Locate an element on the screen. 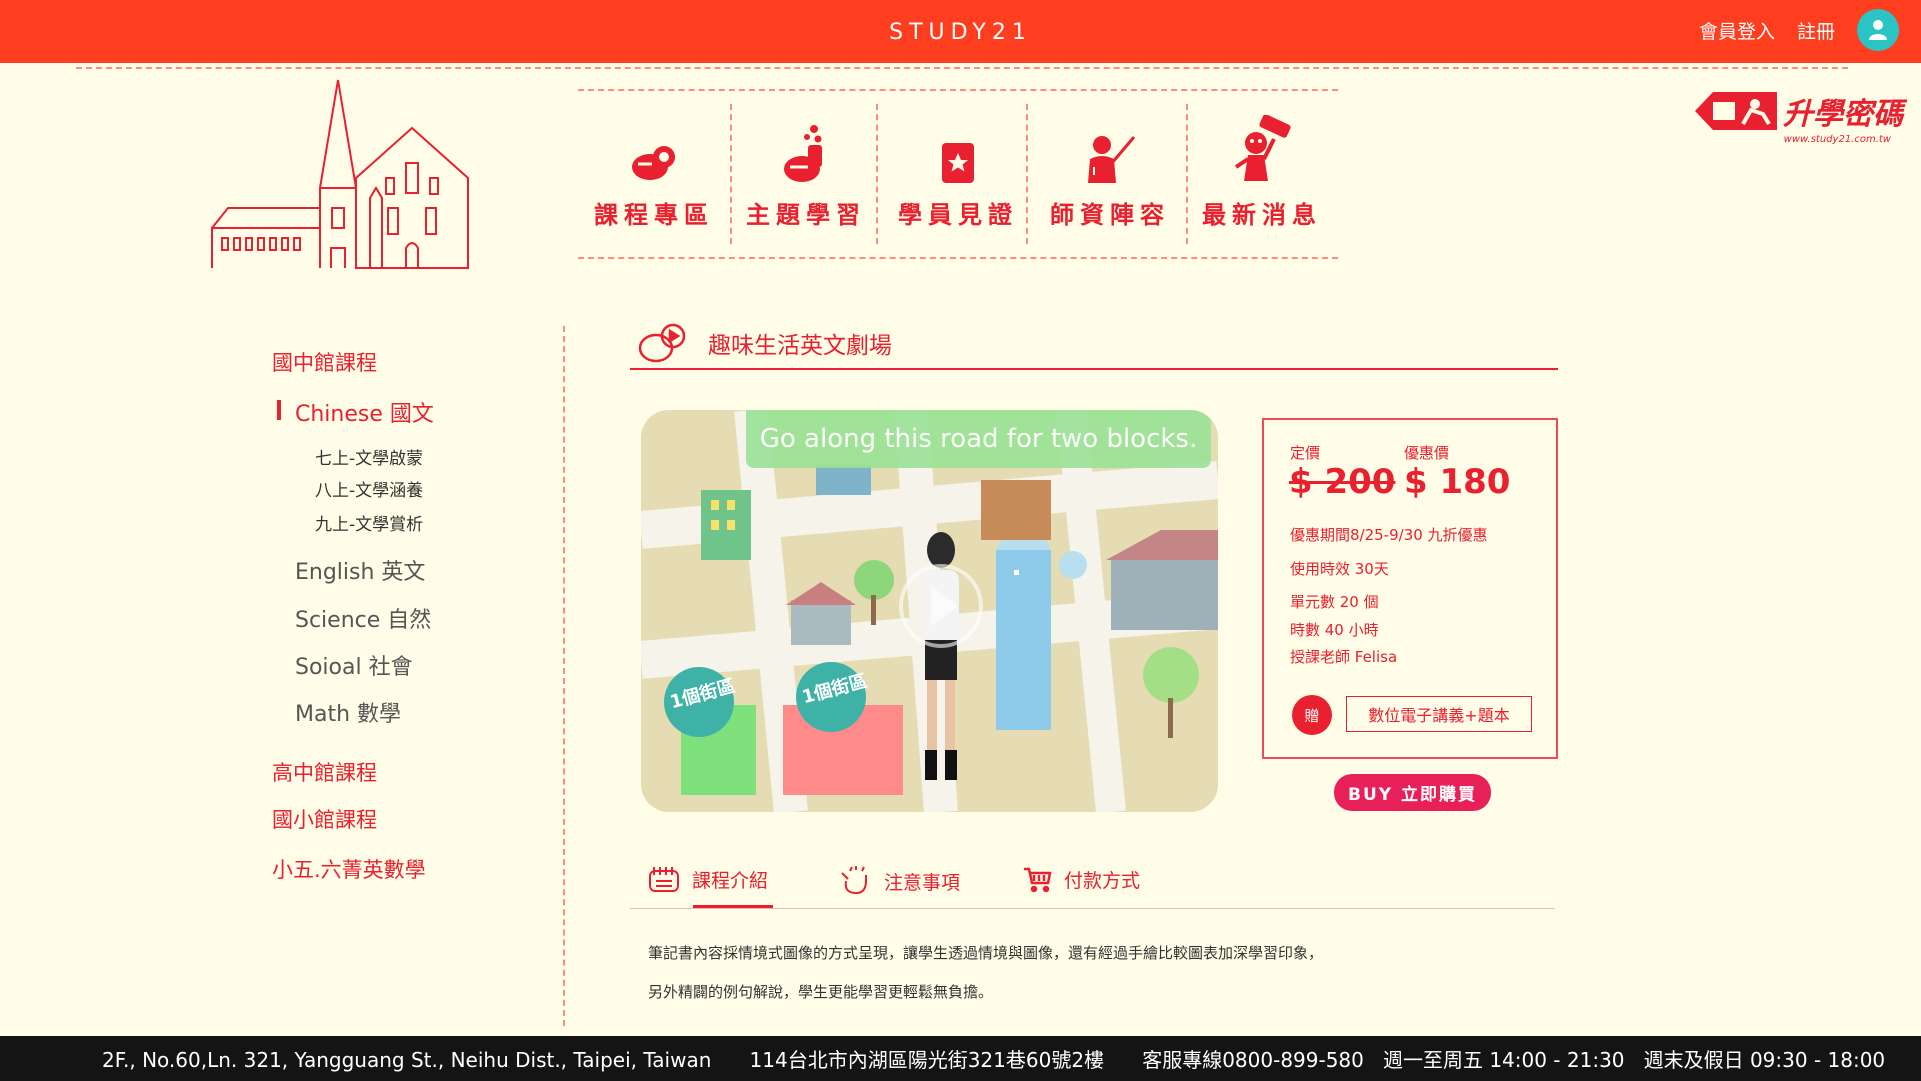 The width and height of the screenshot is (1921, 1081). sidebar-item-science: Science 自然 is located at coordinates (363, 618).